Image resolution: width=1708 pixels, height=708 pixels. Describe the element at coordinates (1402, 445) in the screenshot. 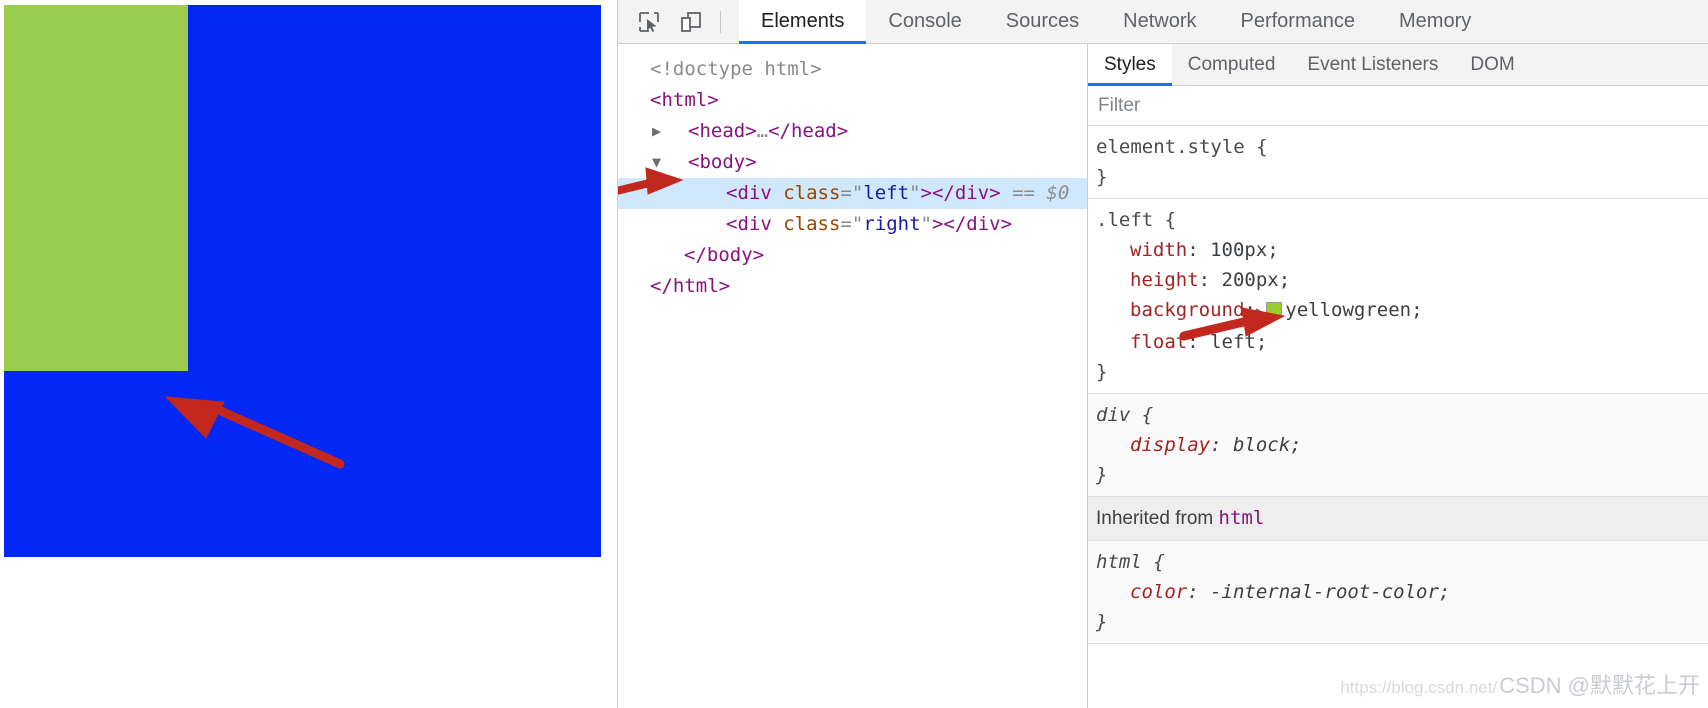

I see `css-declaration-display: display: block;` at that location.